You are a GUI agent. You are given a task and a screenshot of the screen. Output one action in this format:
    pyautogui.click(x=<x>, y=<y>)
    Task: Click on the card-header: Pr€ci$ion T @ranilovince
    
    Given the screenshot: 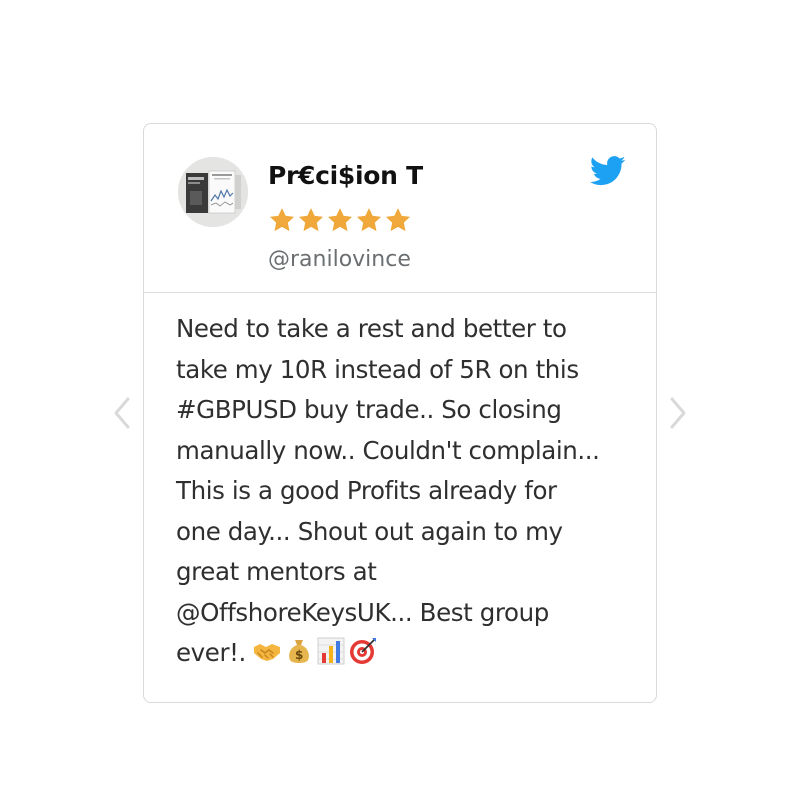 What is the action you would take?
    pyautogui.click(x=400, y=208)
    